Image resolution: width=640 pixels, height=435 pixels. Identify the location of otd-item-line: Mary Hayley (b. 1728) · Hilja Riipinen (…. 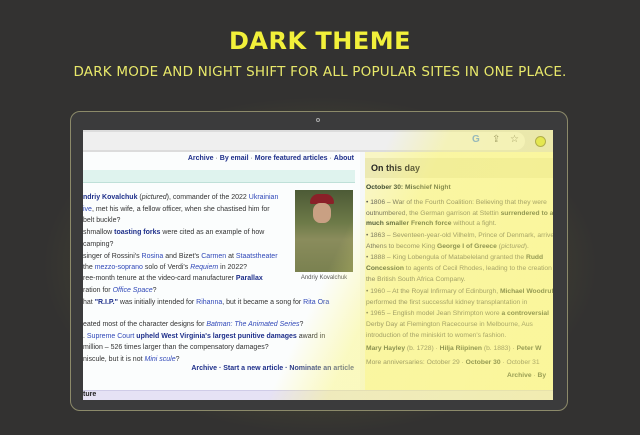
(453, 348).